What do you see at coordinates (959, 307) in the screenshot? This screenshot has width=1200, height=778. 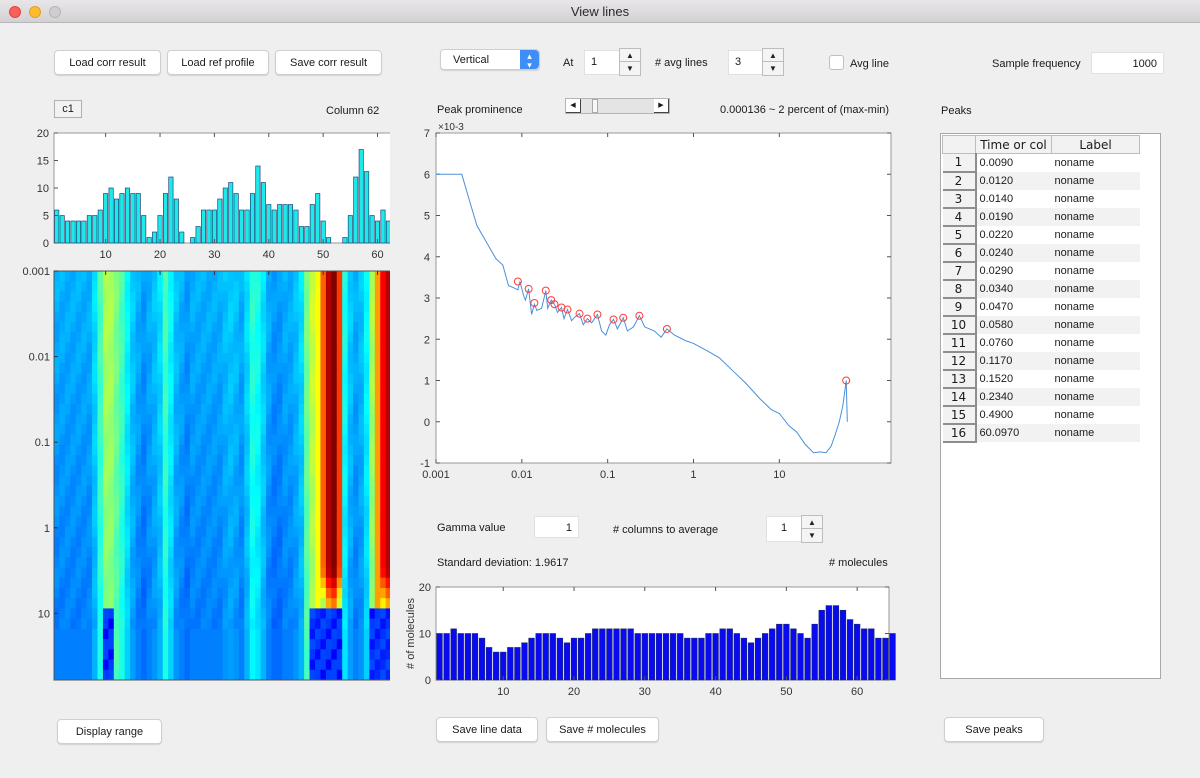 I see `row-number: 9` at bounding box center [959, 307].